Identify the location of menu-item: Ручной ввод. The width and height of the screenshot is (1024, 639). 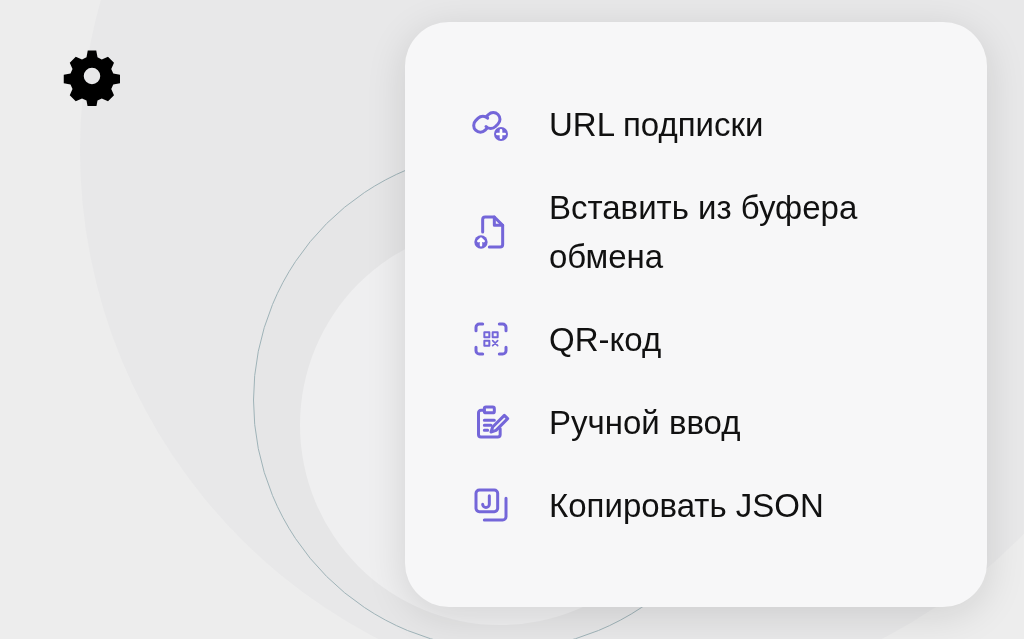
(708, 422).